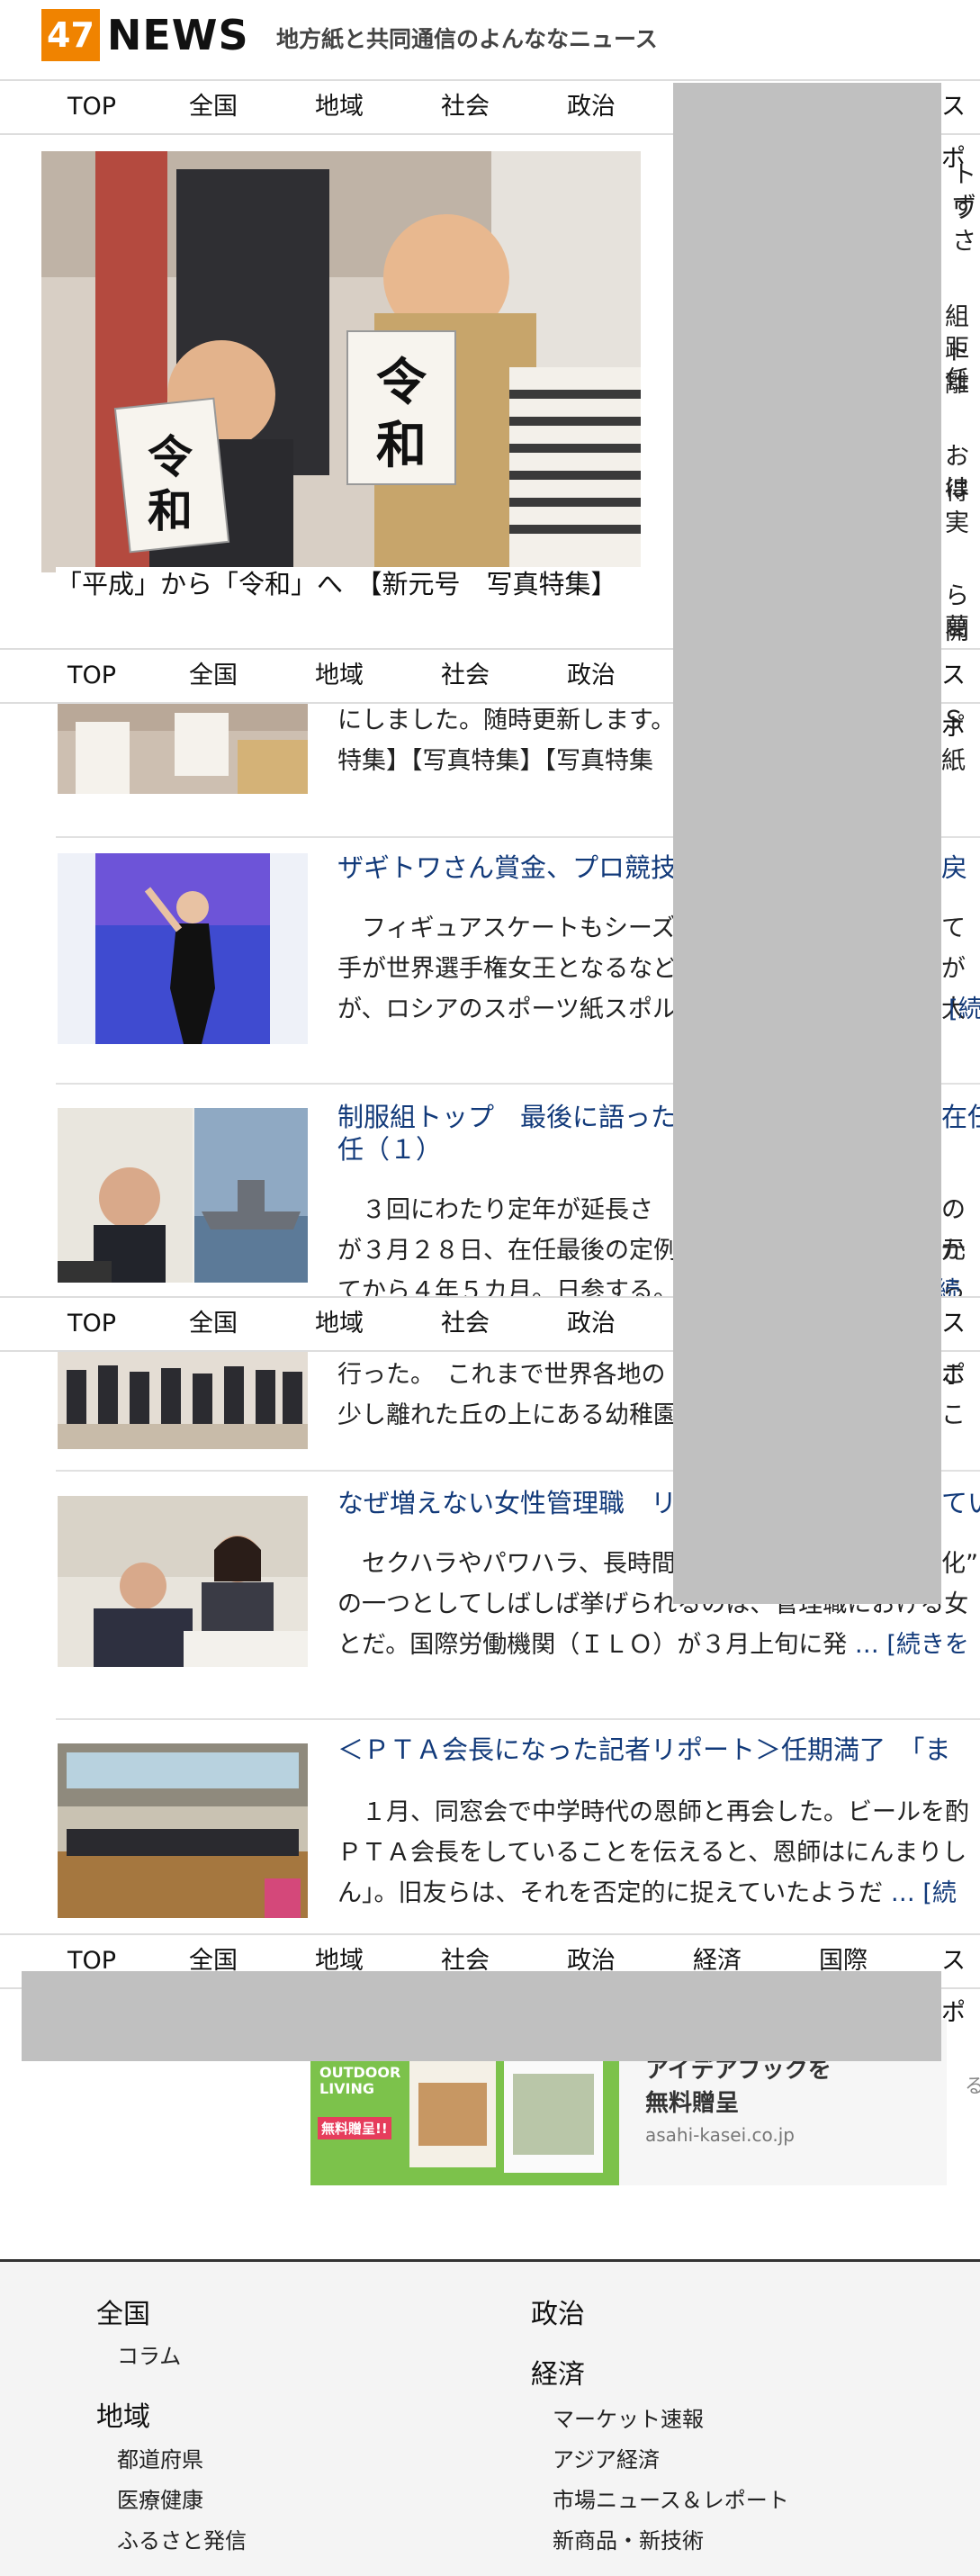  Describe the element at coordinates (653, 1812) in the screenshot. I see `article-body-line: １月、同窓会で中学時代の恩師と再会した。ビールを酌` at that location.